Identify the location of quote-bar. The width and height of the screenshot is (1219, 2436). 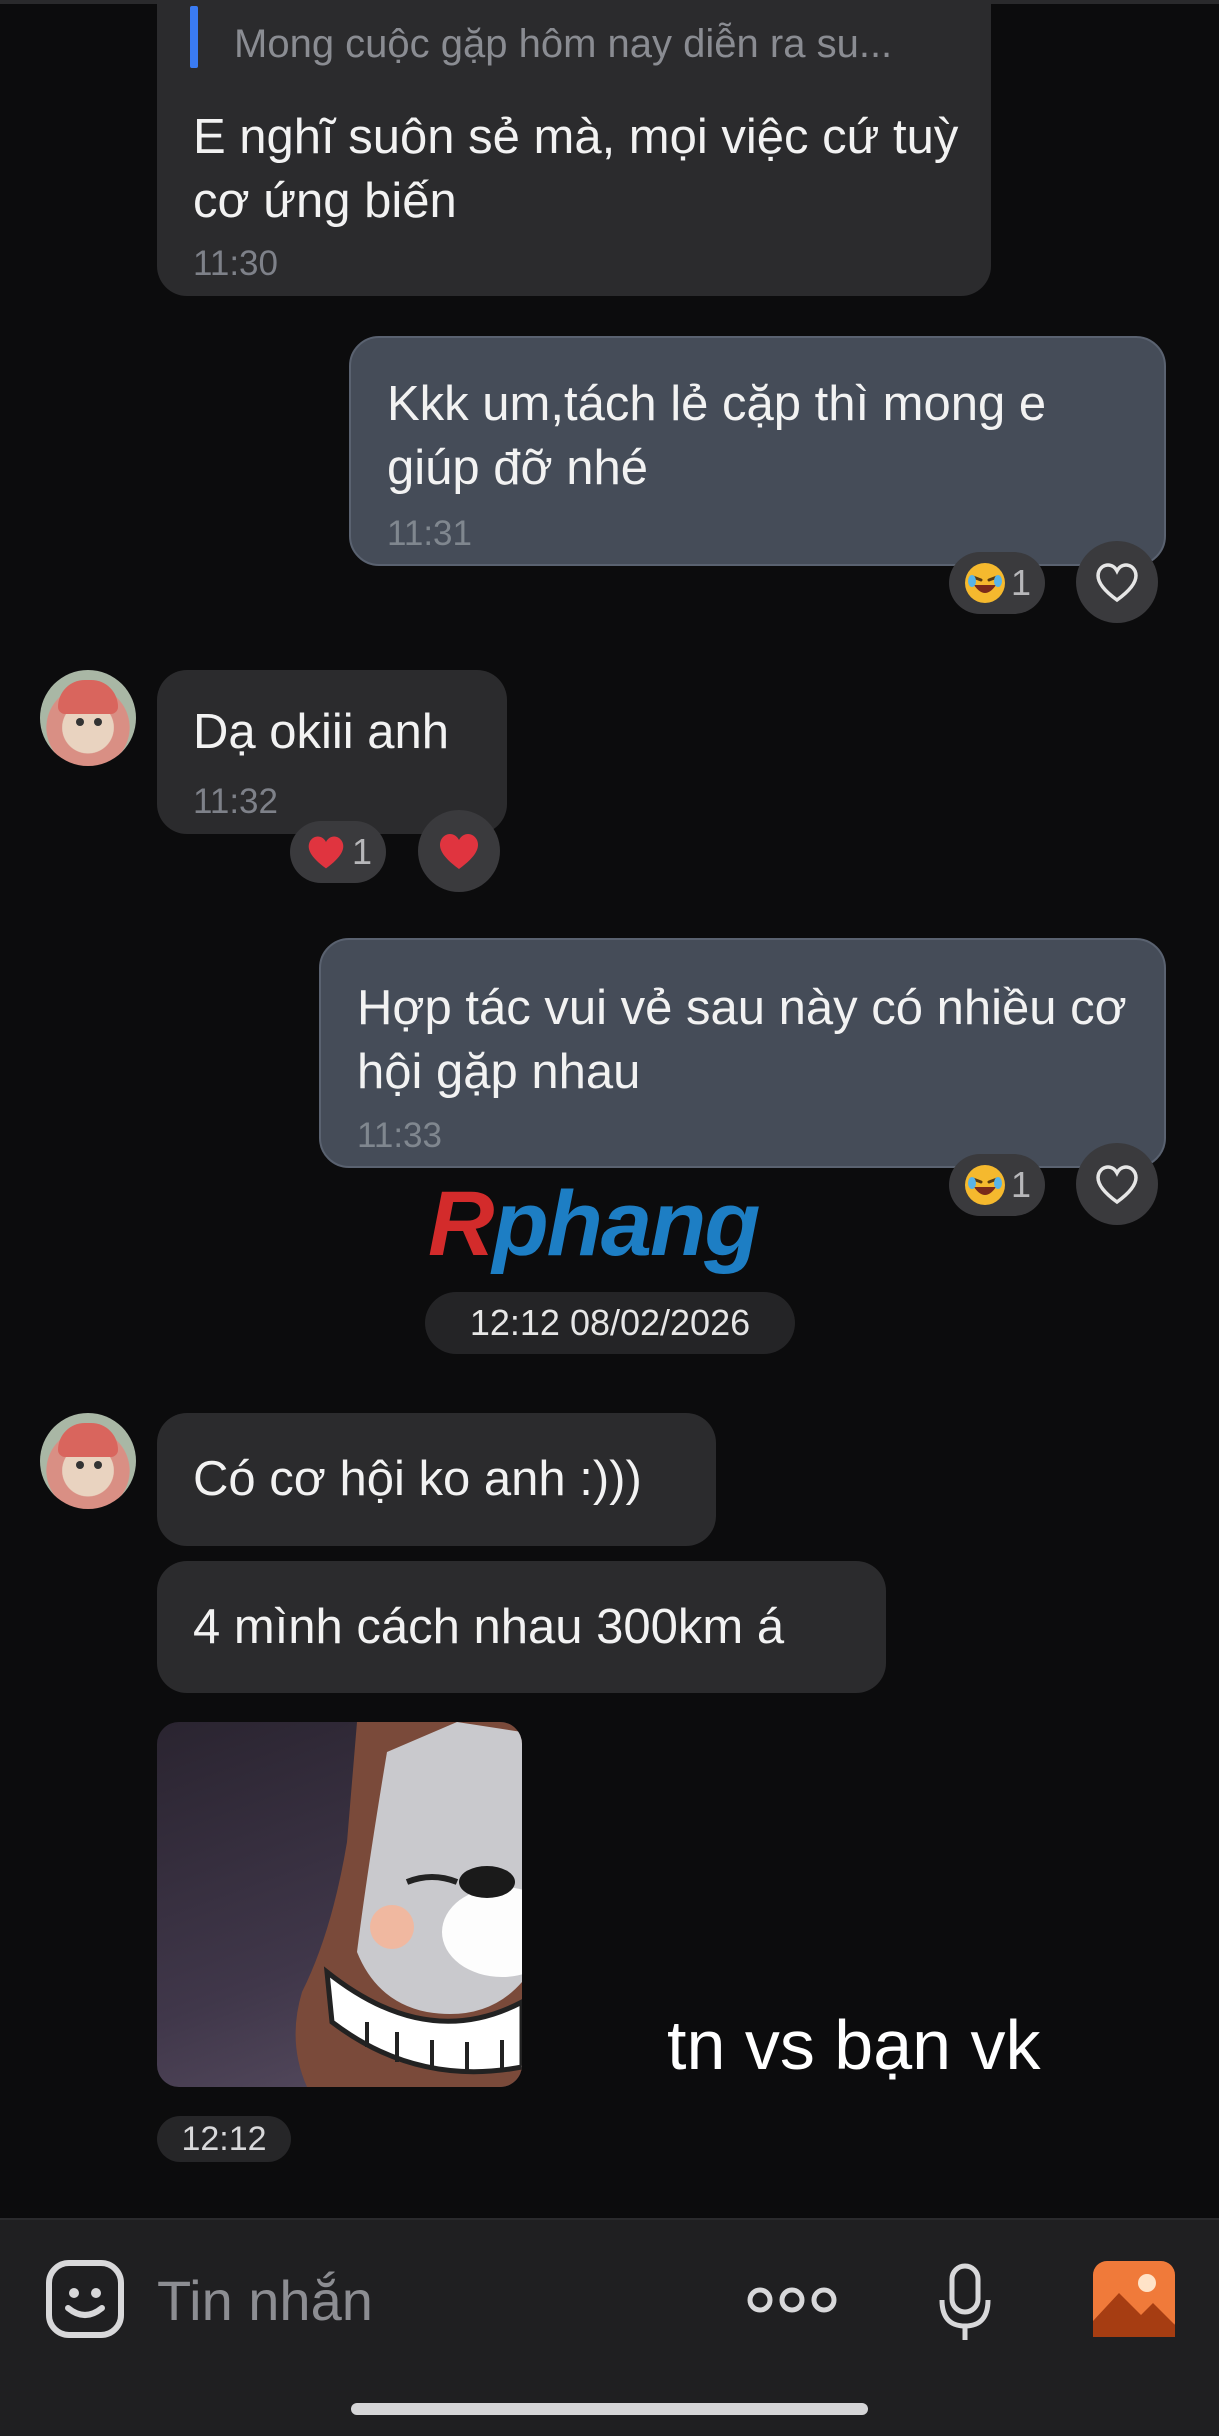
(194, 37).